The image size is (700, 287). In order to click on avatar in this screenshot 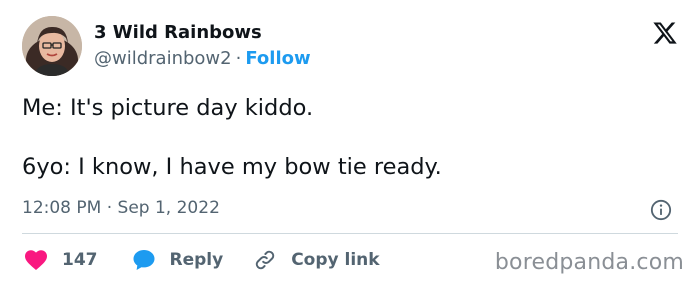, I will do `click(52, 46)`.